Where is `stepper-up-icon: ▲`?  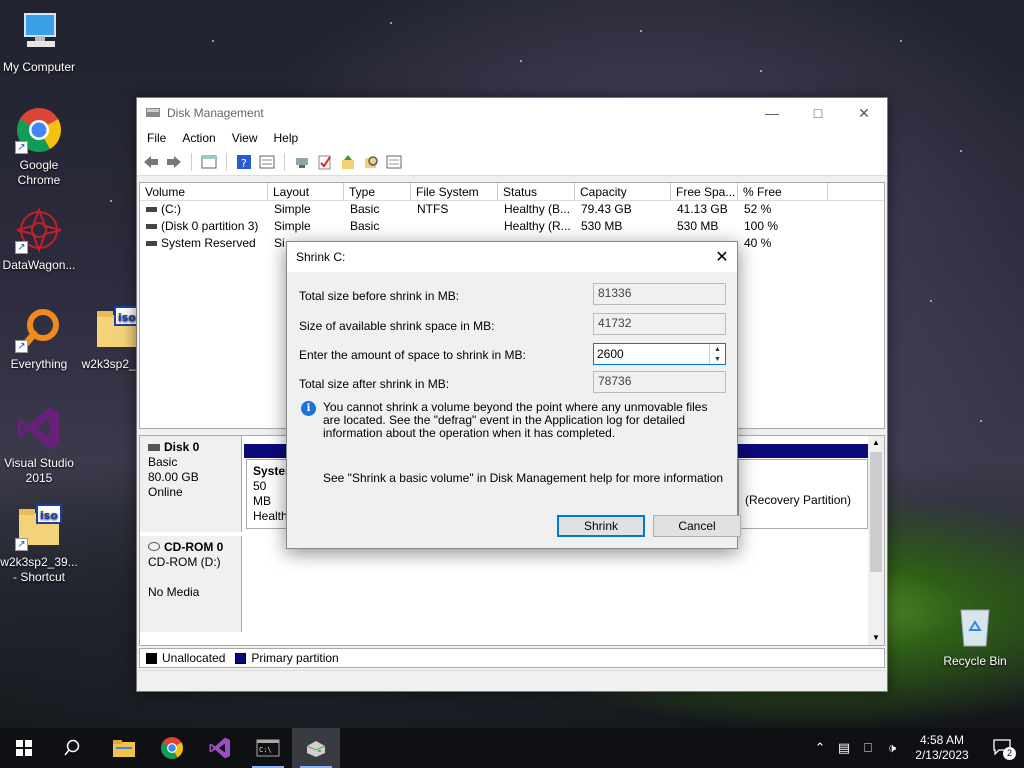
stepper-up-icon: ▲ is located at coordinates (717, 349).